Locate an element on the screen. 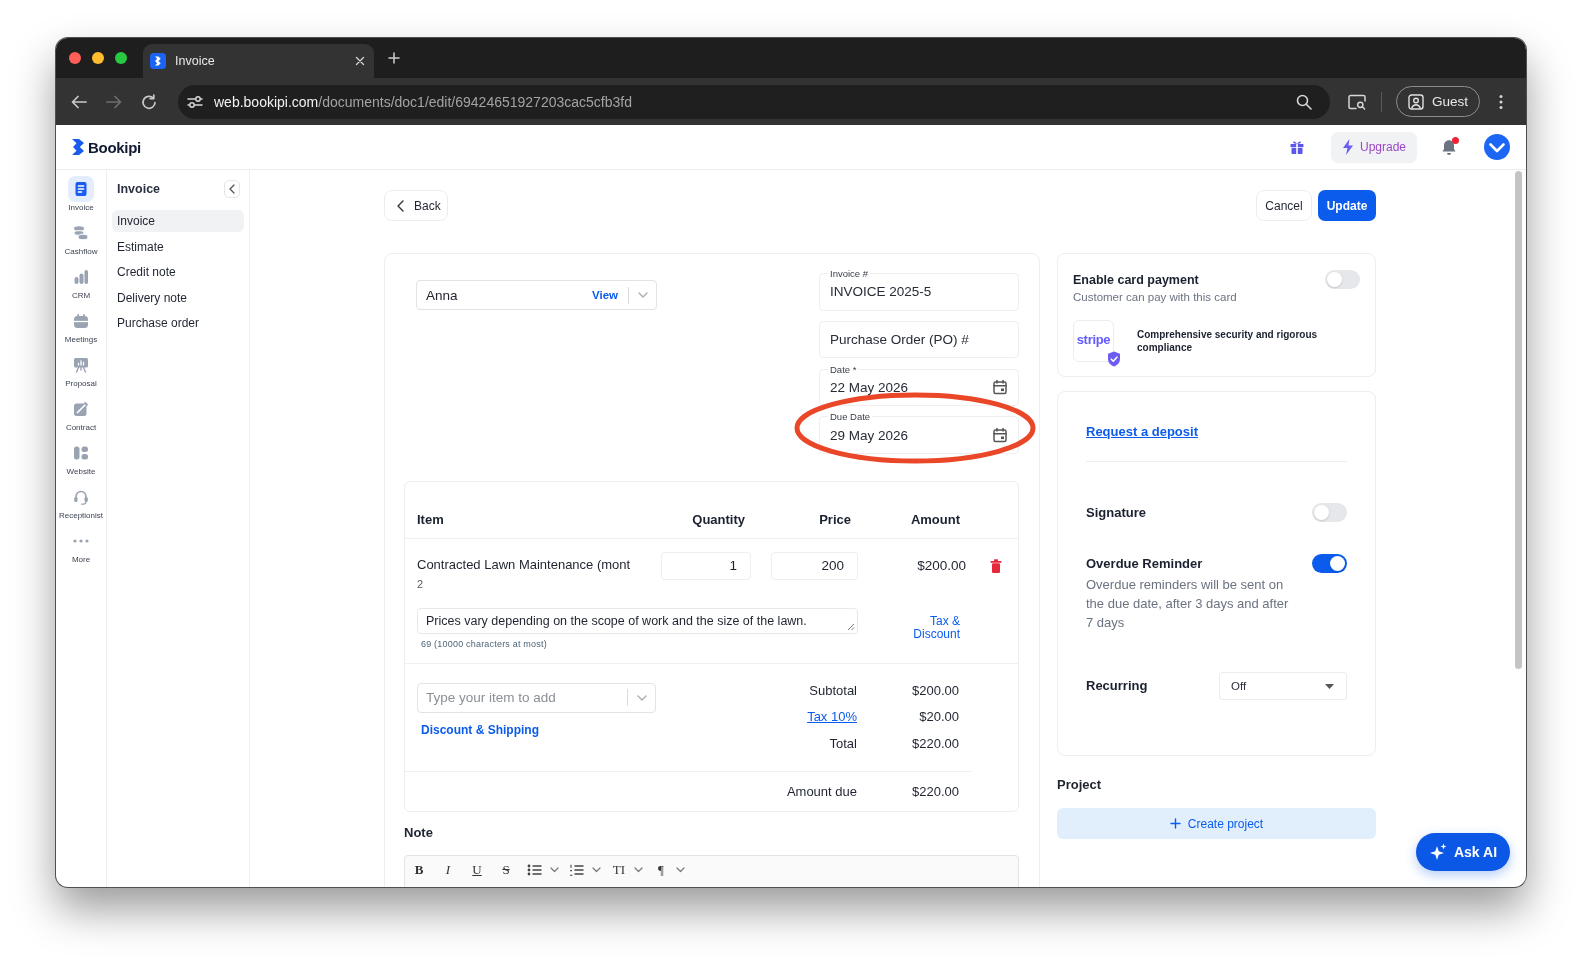 Image resolution: width=1582 pixels, height=960 pixels. nav-item: Estimate is located at coordinates (178, 246).